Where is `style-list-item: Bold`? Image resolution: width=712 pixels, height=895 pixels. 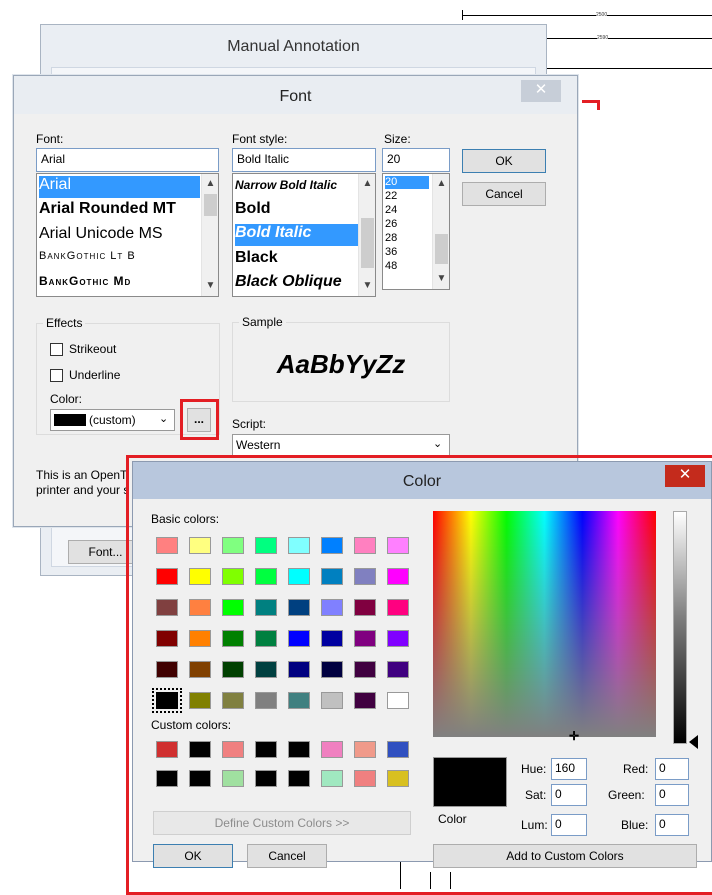 style-list-item: Bold is located at coordinates (253, 209).